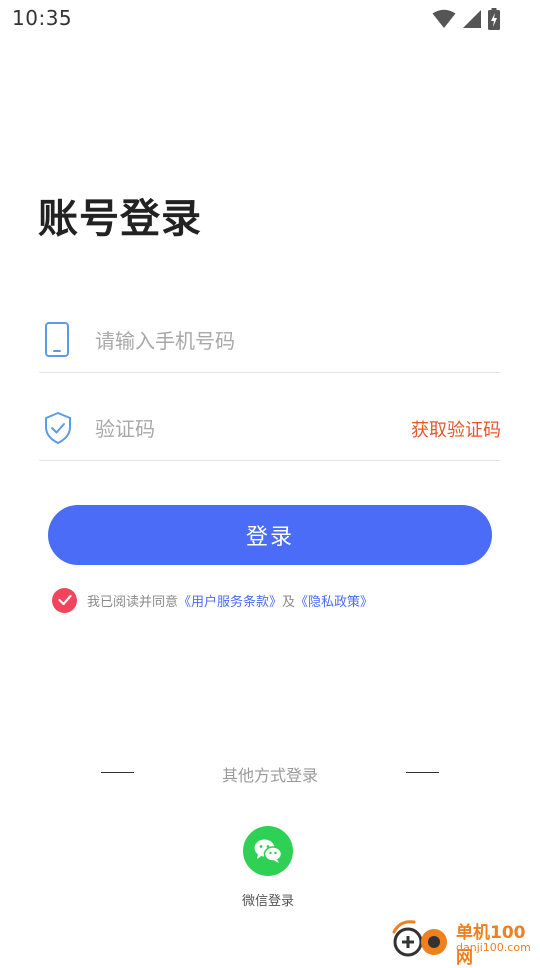  What do you see at coordinates (419, 938) in the screenshot?
I see `watermark-logo-icon` at bounding box center [419, 938].